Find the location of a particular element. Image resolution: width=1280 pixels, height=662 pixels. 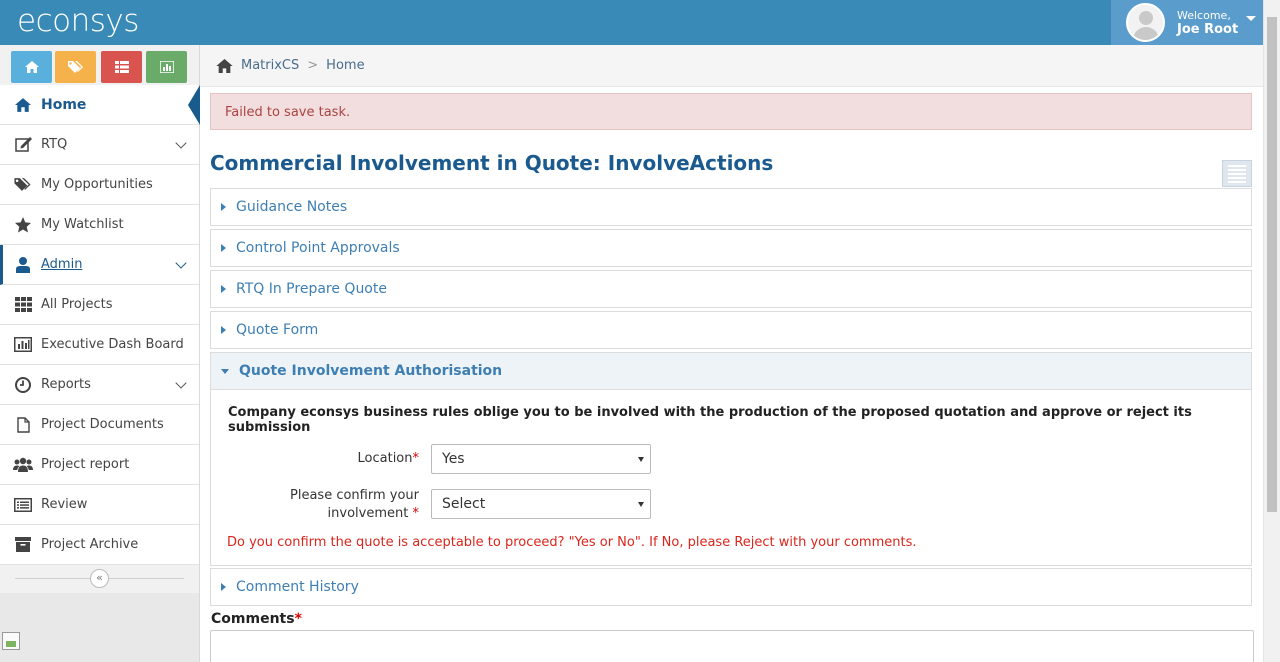

sidebar-item-label: All Projects is located at coordinates (77, 304).